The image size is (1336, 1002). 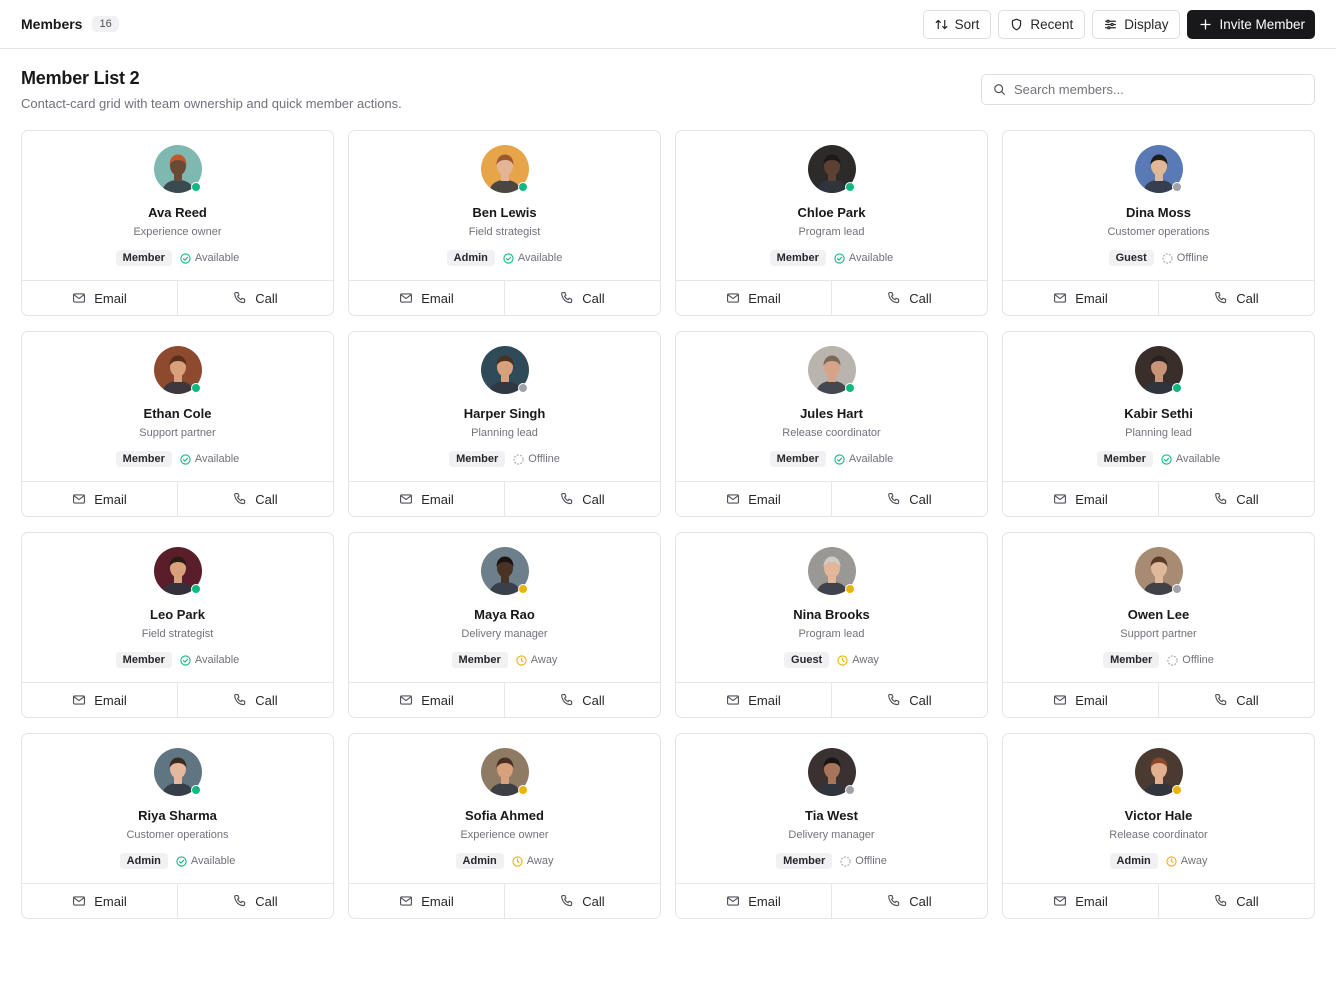 I want to click on search-input, so click(x=1154, y=89).